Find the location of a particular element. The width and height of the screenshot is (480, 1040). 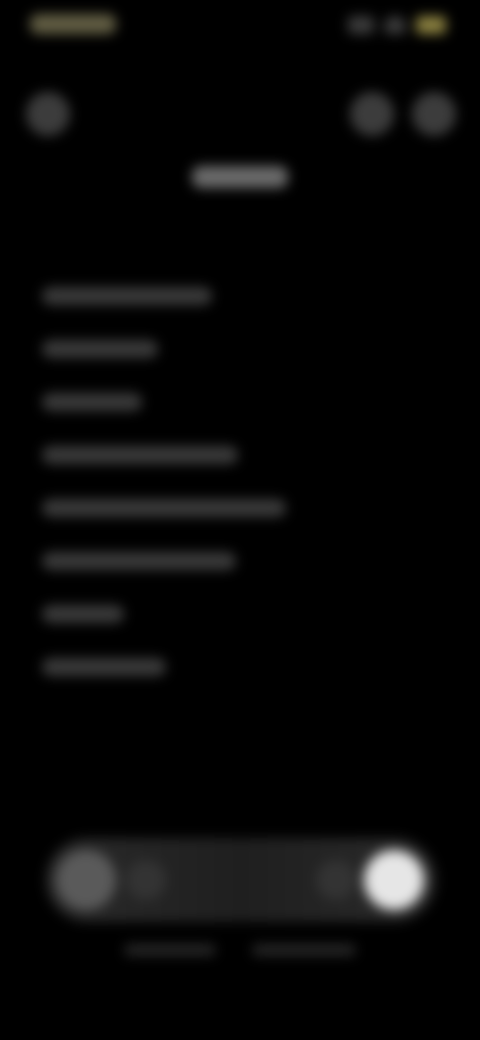

home-icon is located at coordinates (146, 880).